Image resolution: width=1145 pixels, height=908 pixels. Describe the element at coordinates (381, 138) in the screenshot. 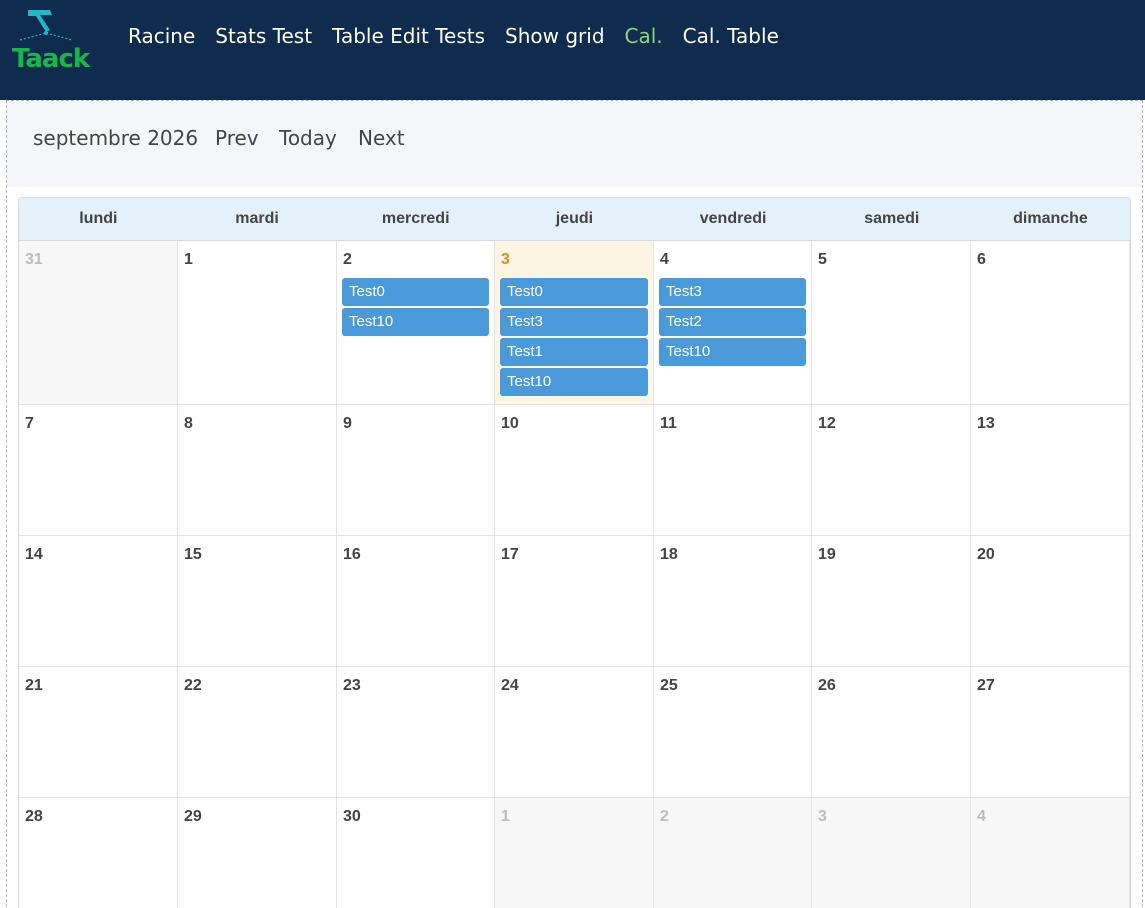

I see `next-button: Next` at that location.